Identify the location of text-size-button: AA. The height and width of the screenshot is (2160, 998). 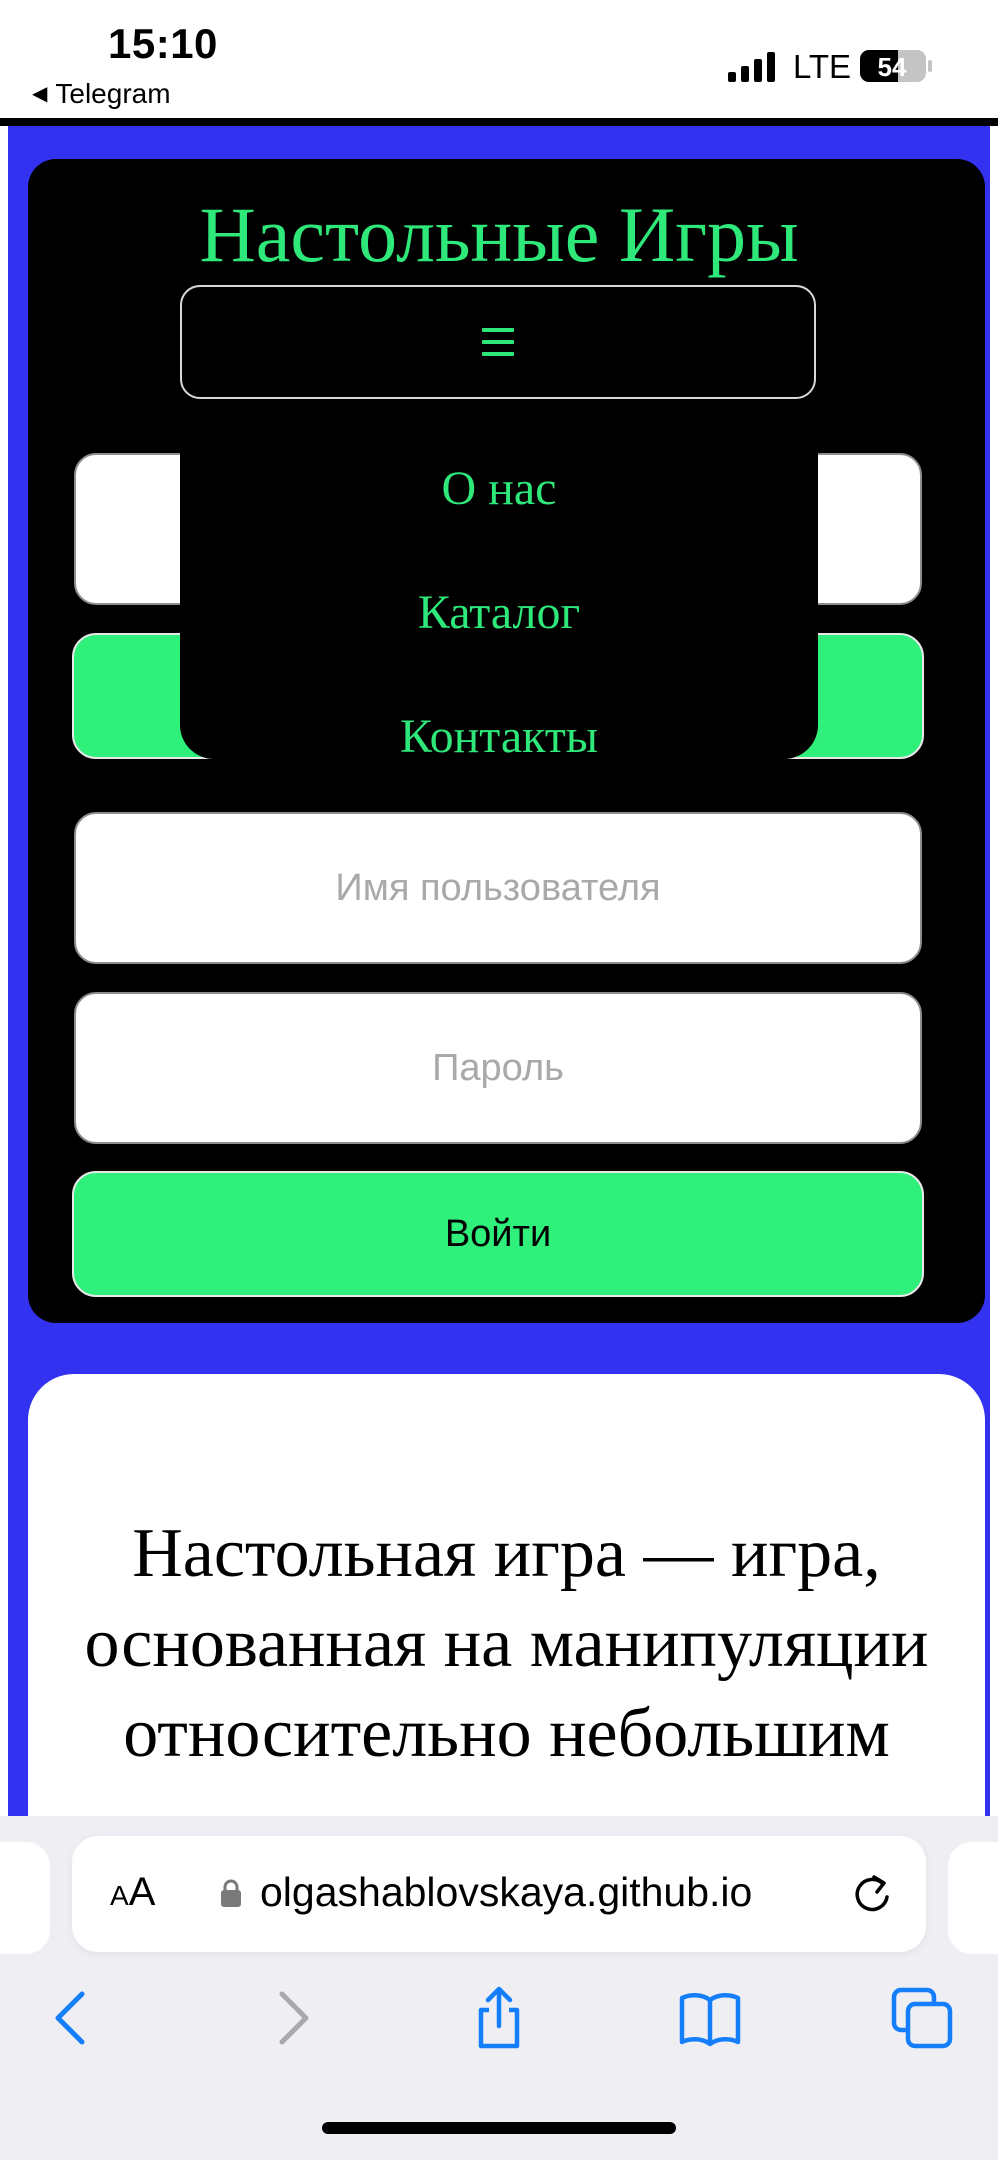
(132, 1892).